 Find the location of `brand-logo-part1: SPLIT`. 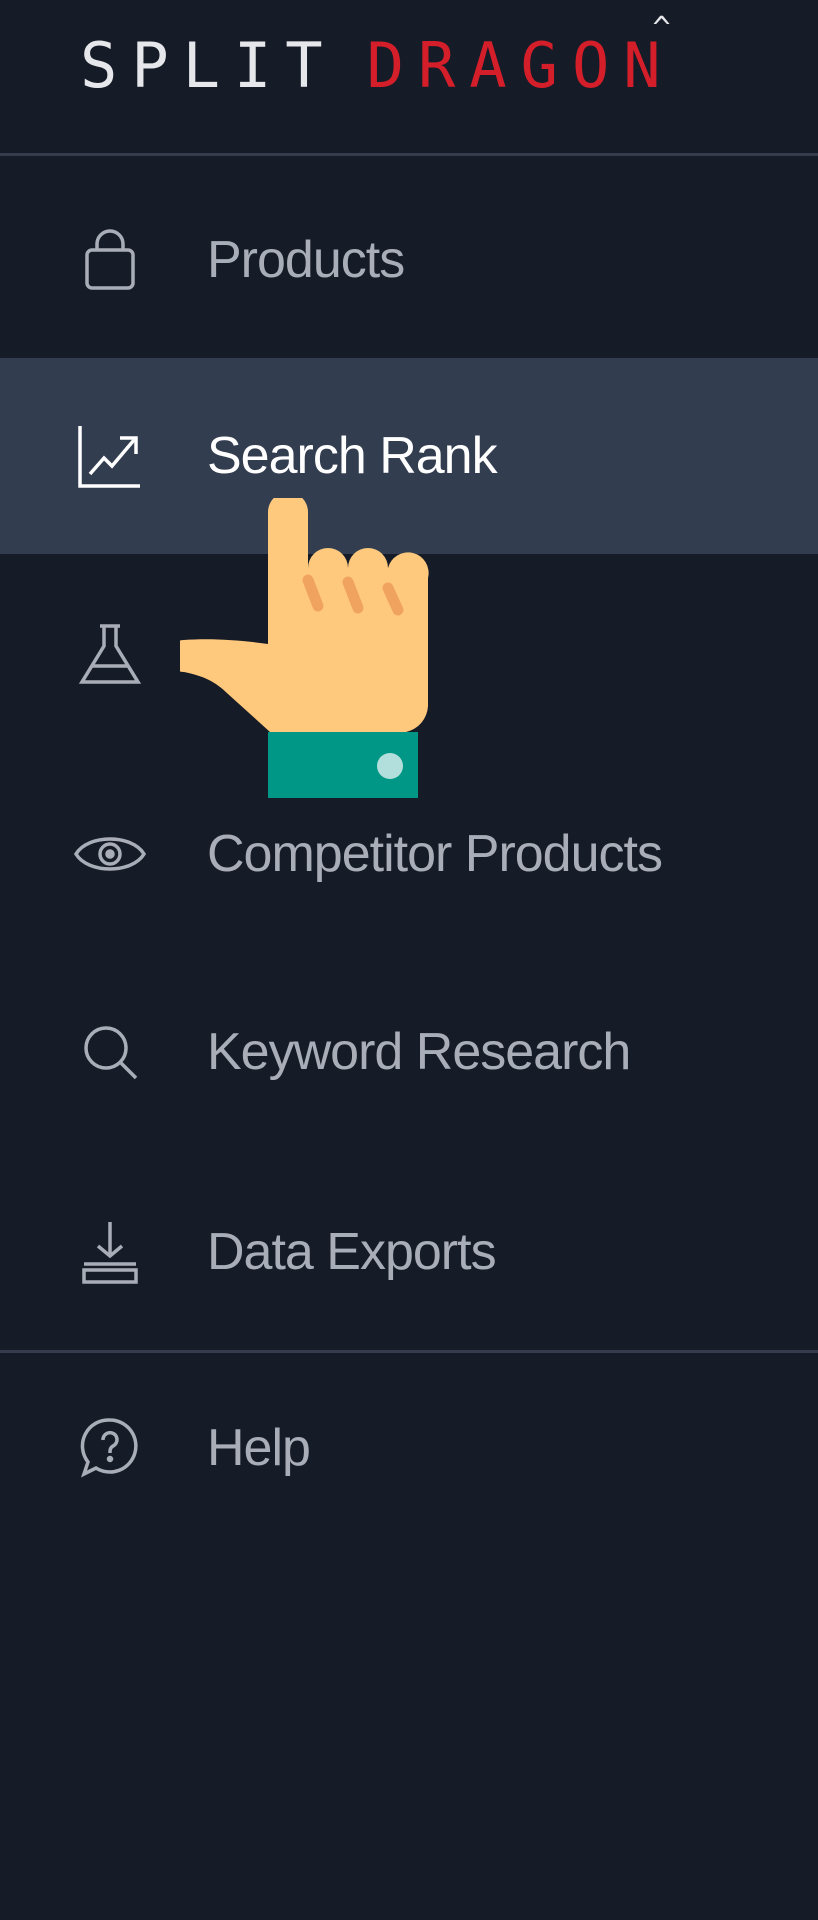

brand-logo-part1: SPLIT is located at coordinates (208, 65).